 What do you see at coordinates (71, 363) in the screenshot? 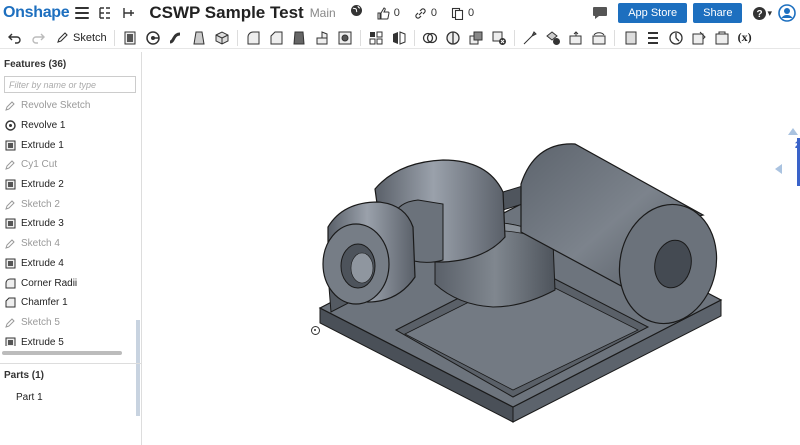
I see `panel-divider` at bounding box center [71, 363].